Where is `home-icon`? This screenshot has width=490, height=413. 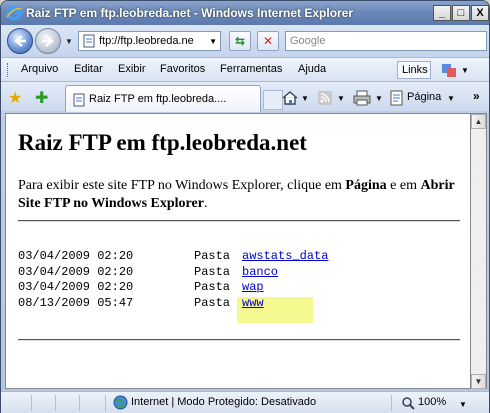
home-icon is located at coordinates (290, 98).